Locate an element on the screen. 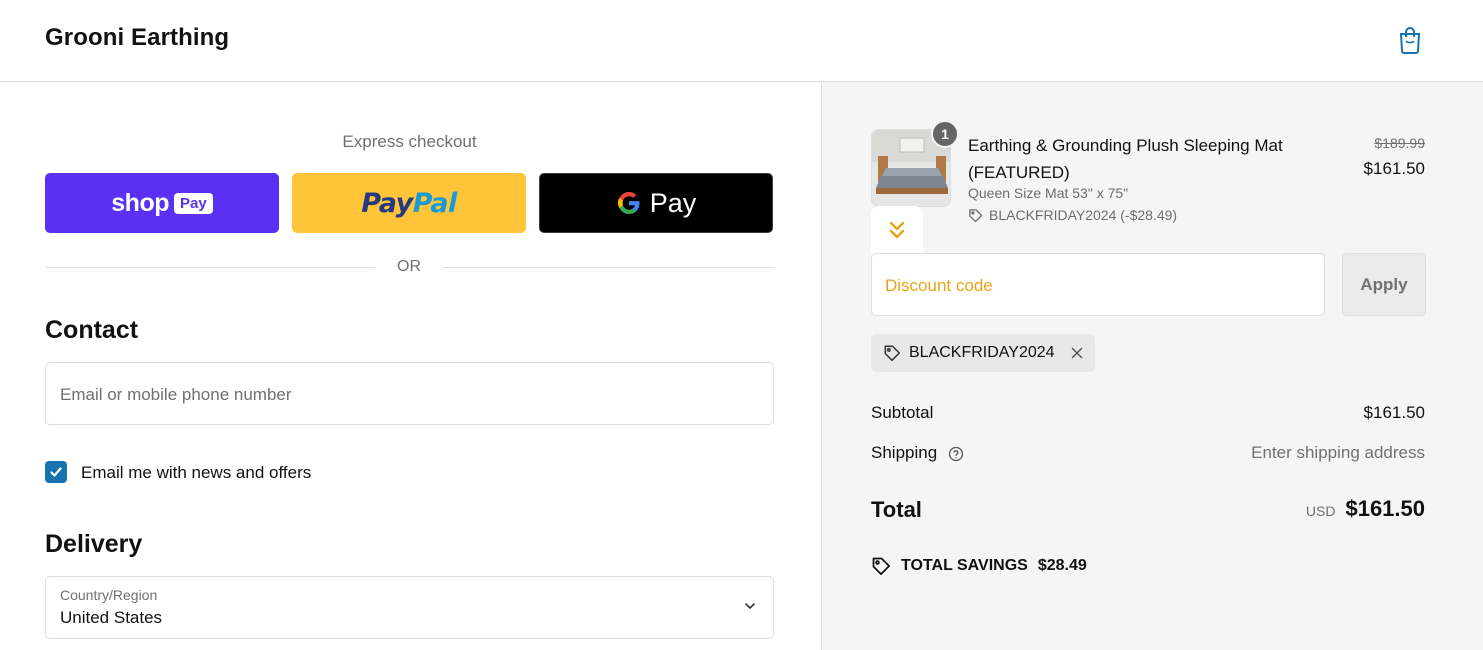  rewards-widget-tab is located at coordinates (897, 230).